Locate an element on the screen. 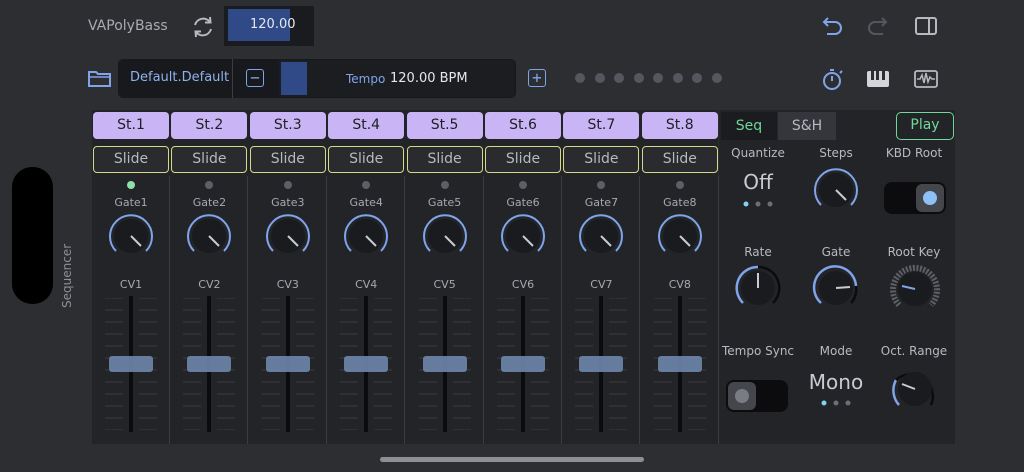  step-button: St.8 is located at coordinates (679, 125).